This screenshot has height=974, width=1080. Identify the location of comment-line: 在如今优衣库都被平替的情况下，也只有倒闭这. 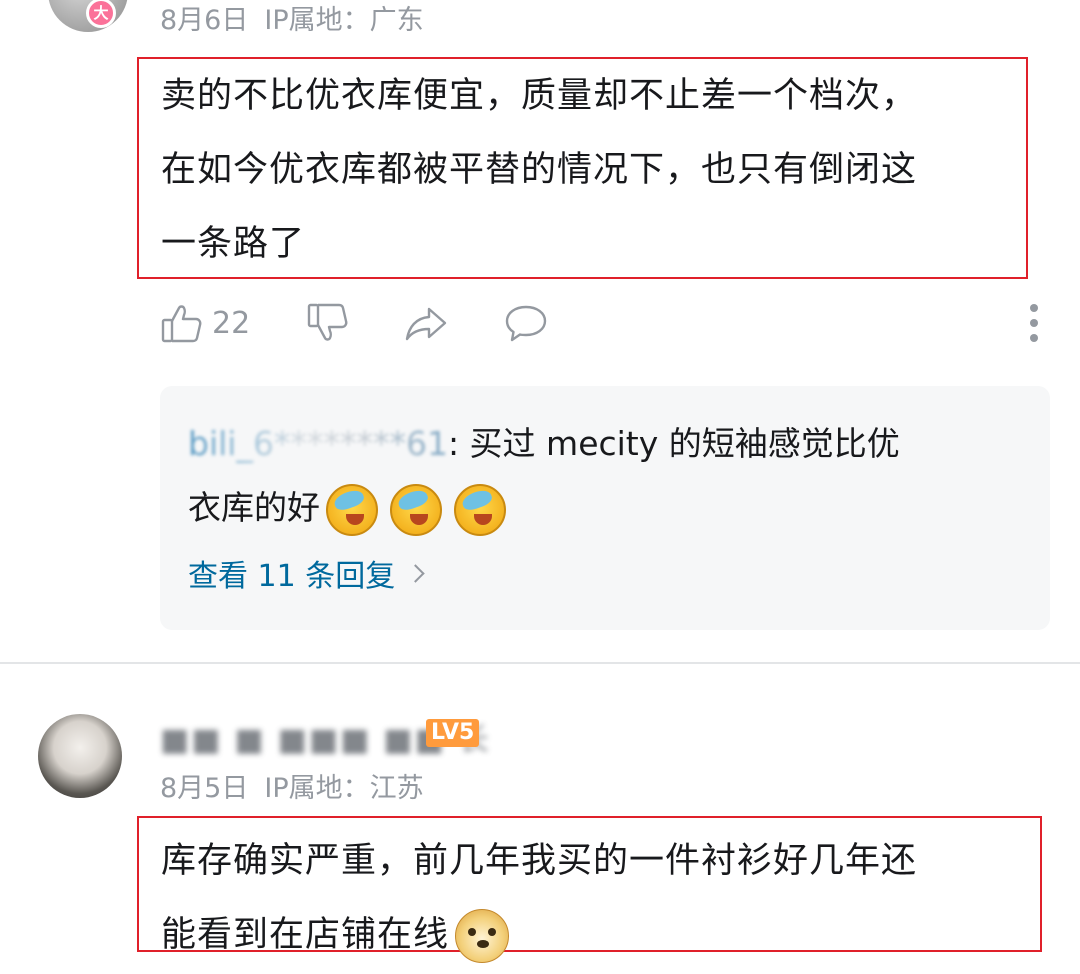
(539, 170).